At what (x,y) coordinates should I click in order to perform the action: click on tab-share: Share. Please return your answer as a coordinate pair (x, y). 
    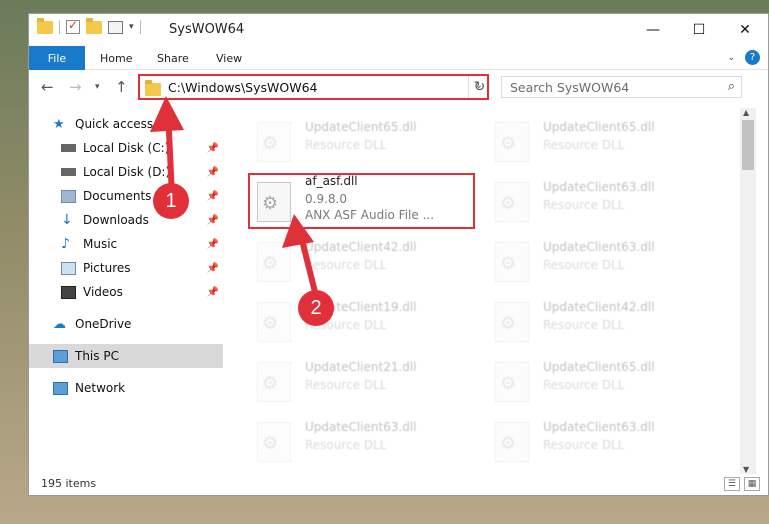
    Looking at the image, I should click on (173, 58).